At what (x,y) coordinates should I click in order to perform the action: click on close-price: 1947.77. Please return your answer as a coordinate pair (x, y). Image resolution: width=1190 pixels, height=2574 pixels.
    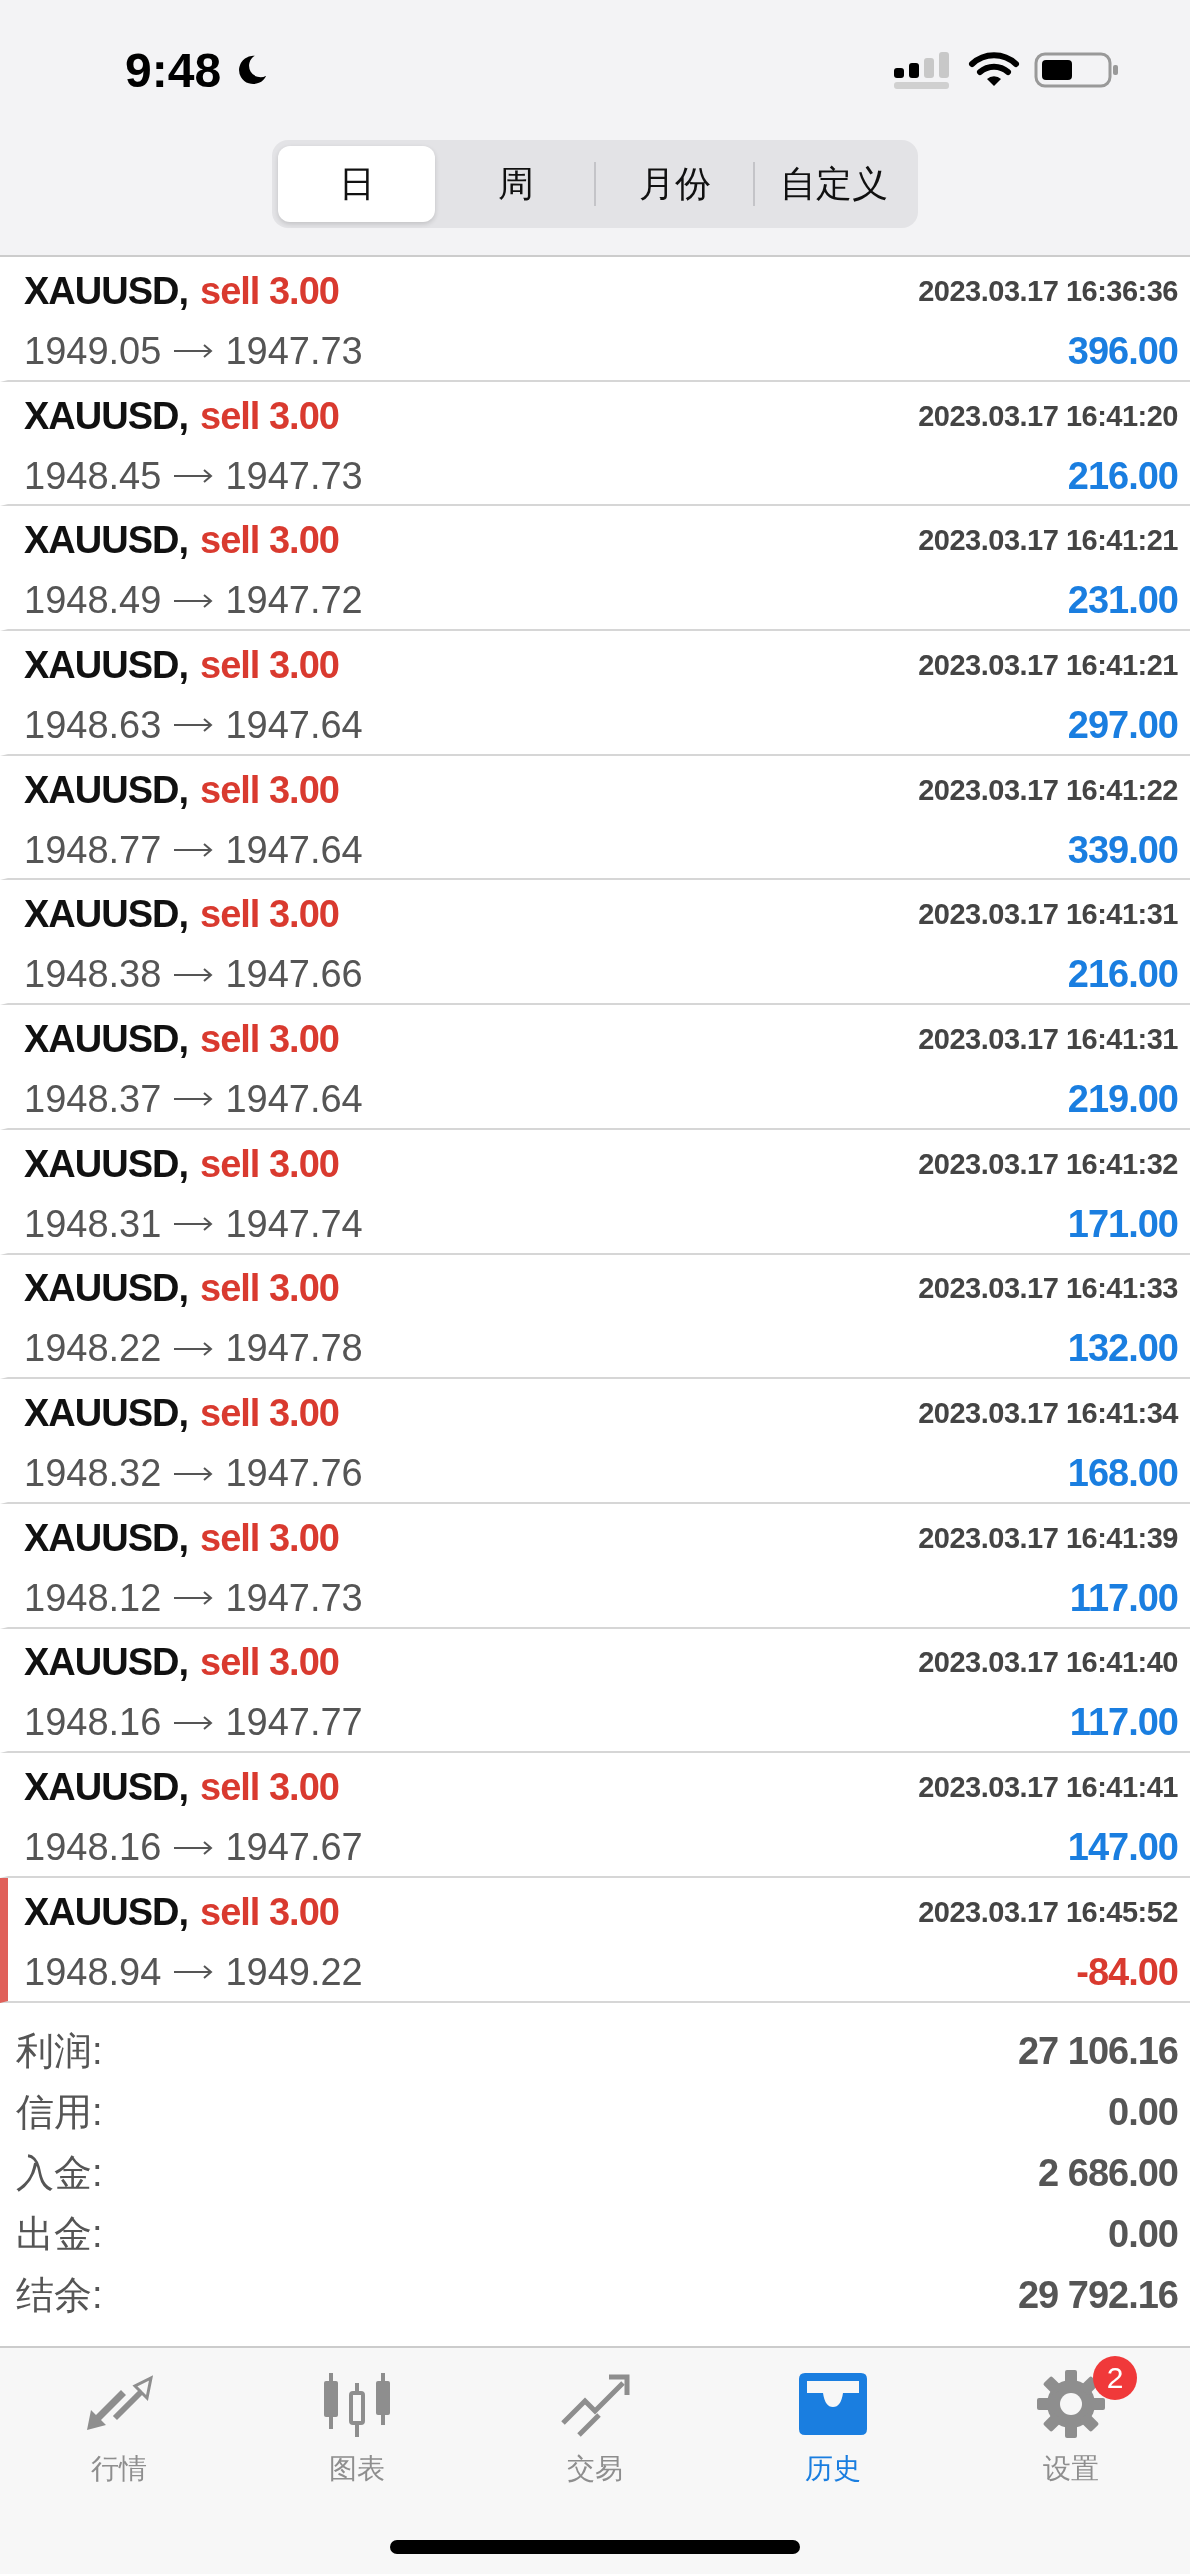
    Looking at the image, I should click on (294, 1723).